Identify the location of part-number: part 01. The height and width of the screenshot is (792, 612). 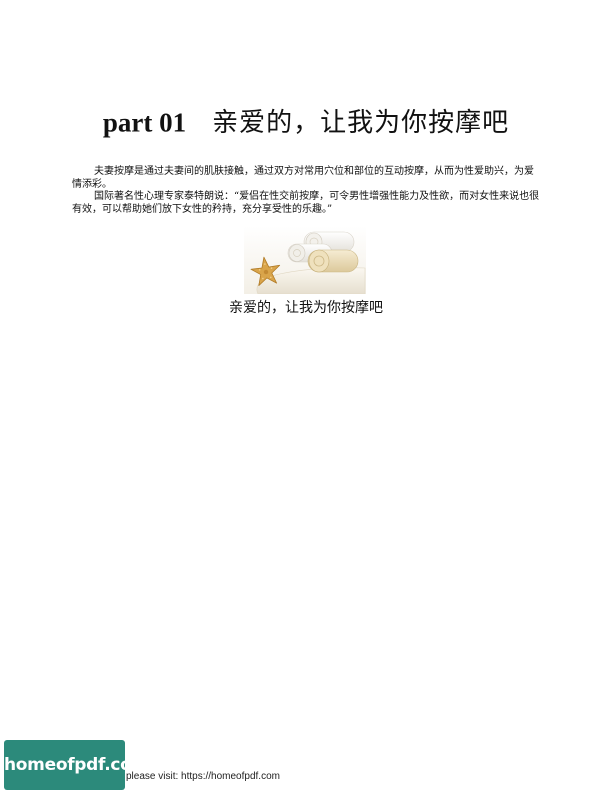
(144, 122).